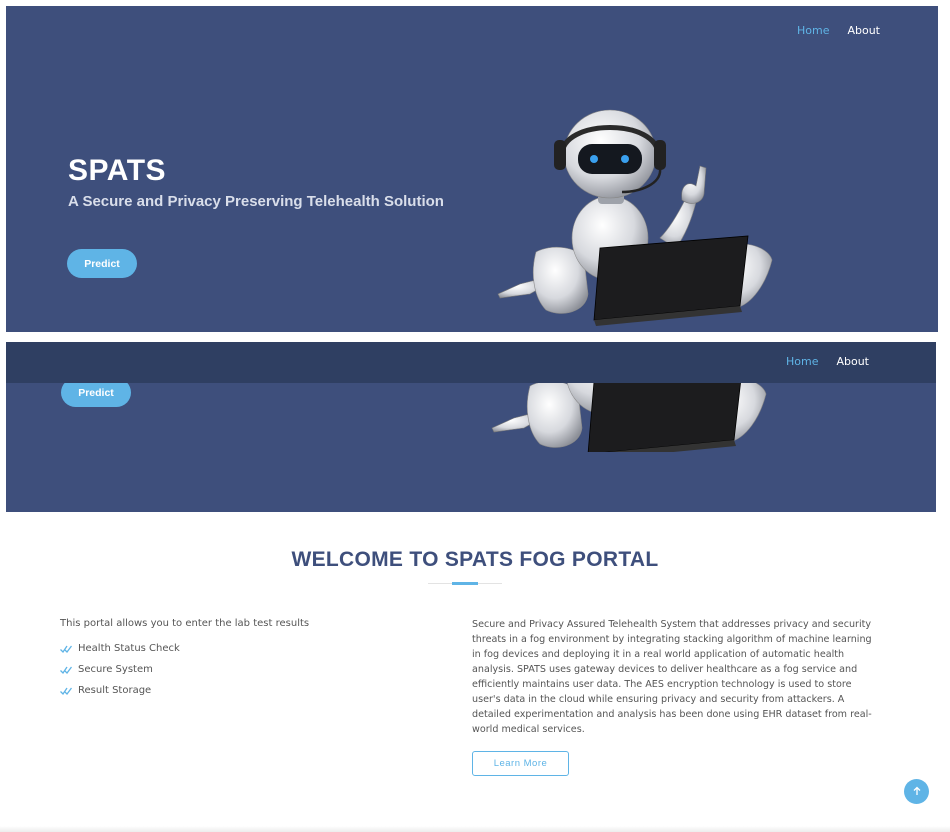 This screenshot has height=832, width=950. Describe the element at coordinates (102, 263) in the screenshot. I see `predict-button: Predict` at that location.